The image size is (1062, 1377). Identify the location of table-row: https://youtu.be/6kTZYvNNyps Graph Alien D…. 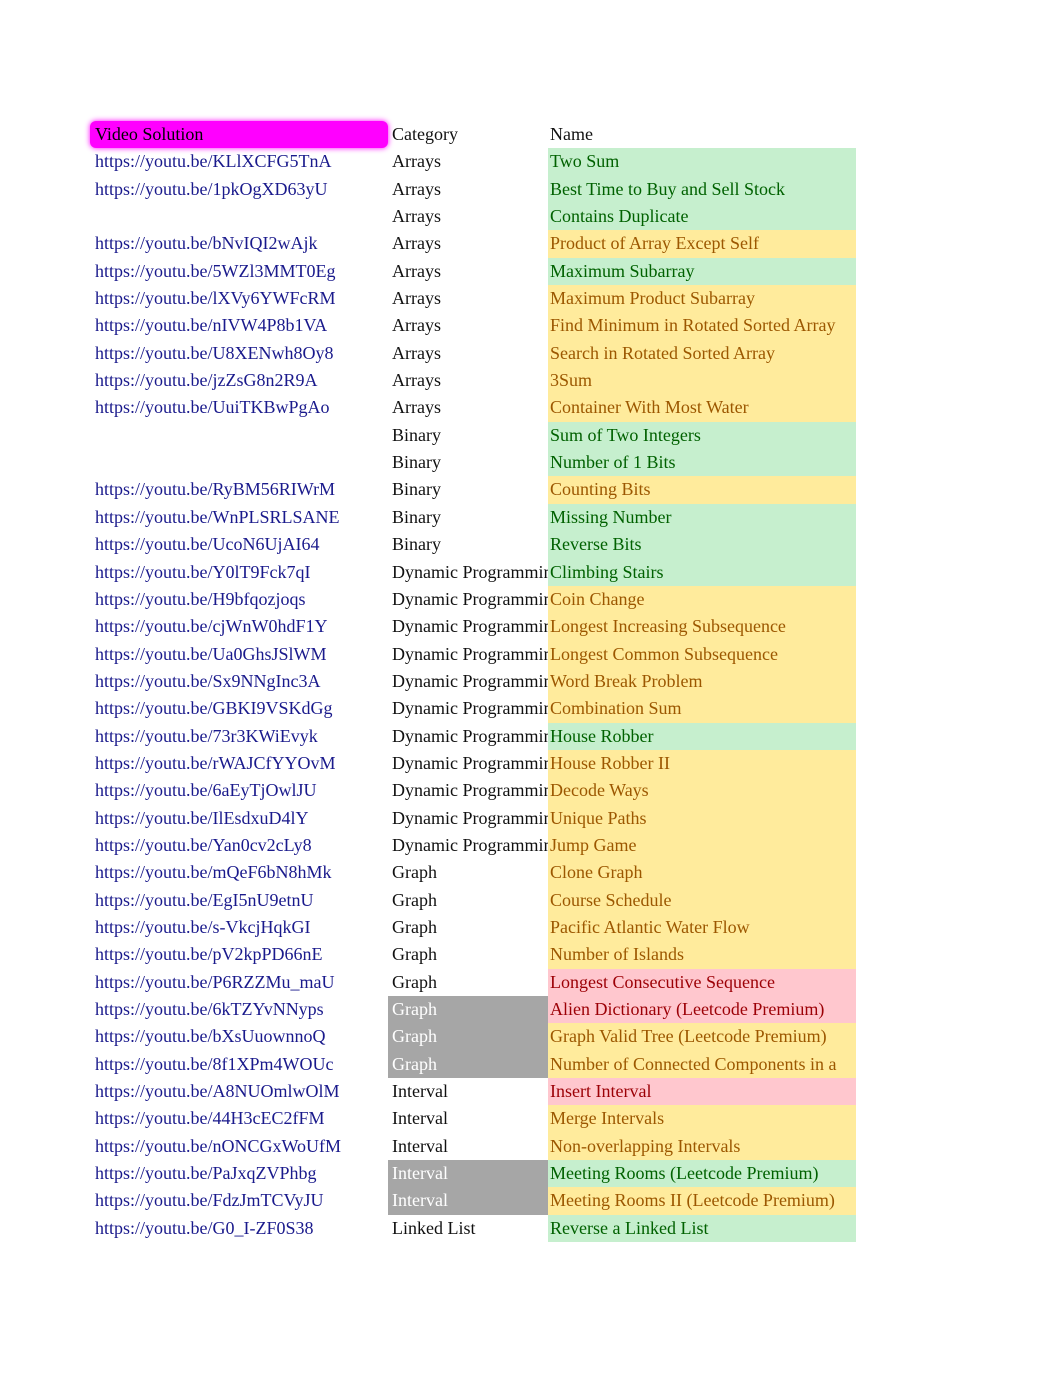
(473, 1010).